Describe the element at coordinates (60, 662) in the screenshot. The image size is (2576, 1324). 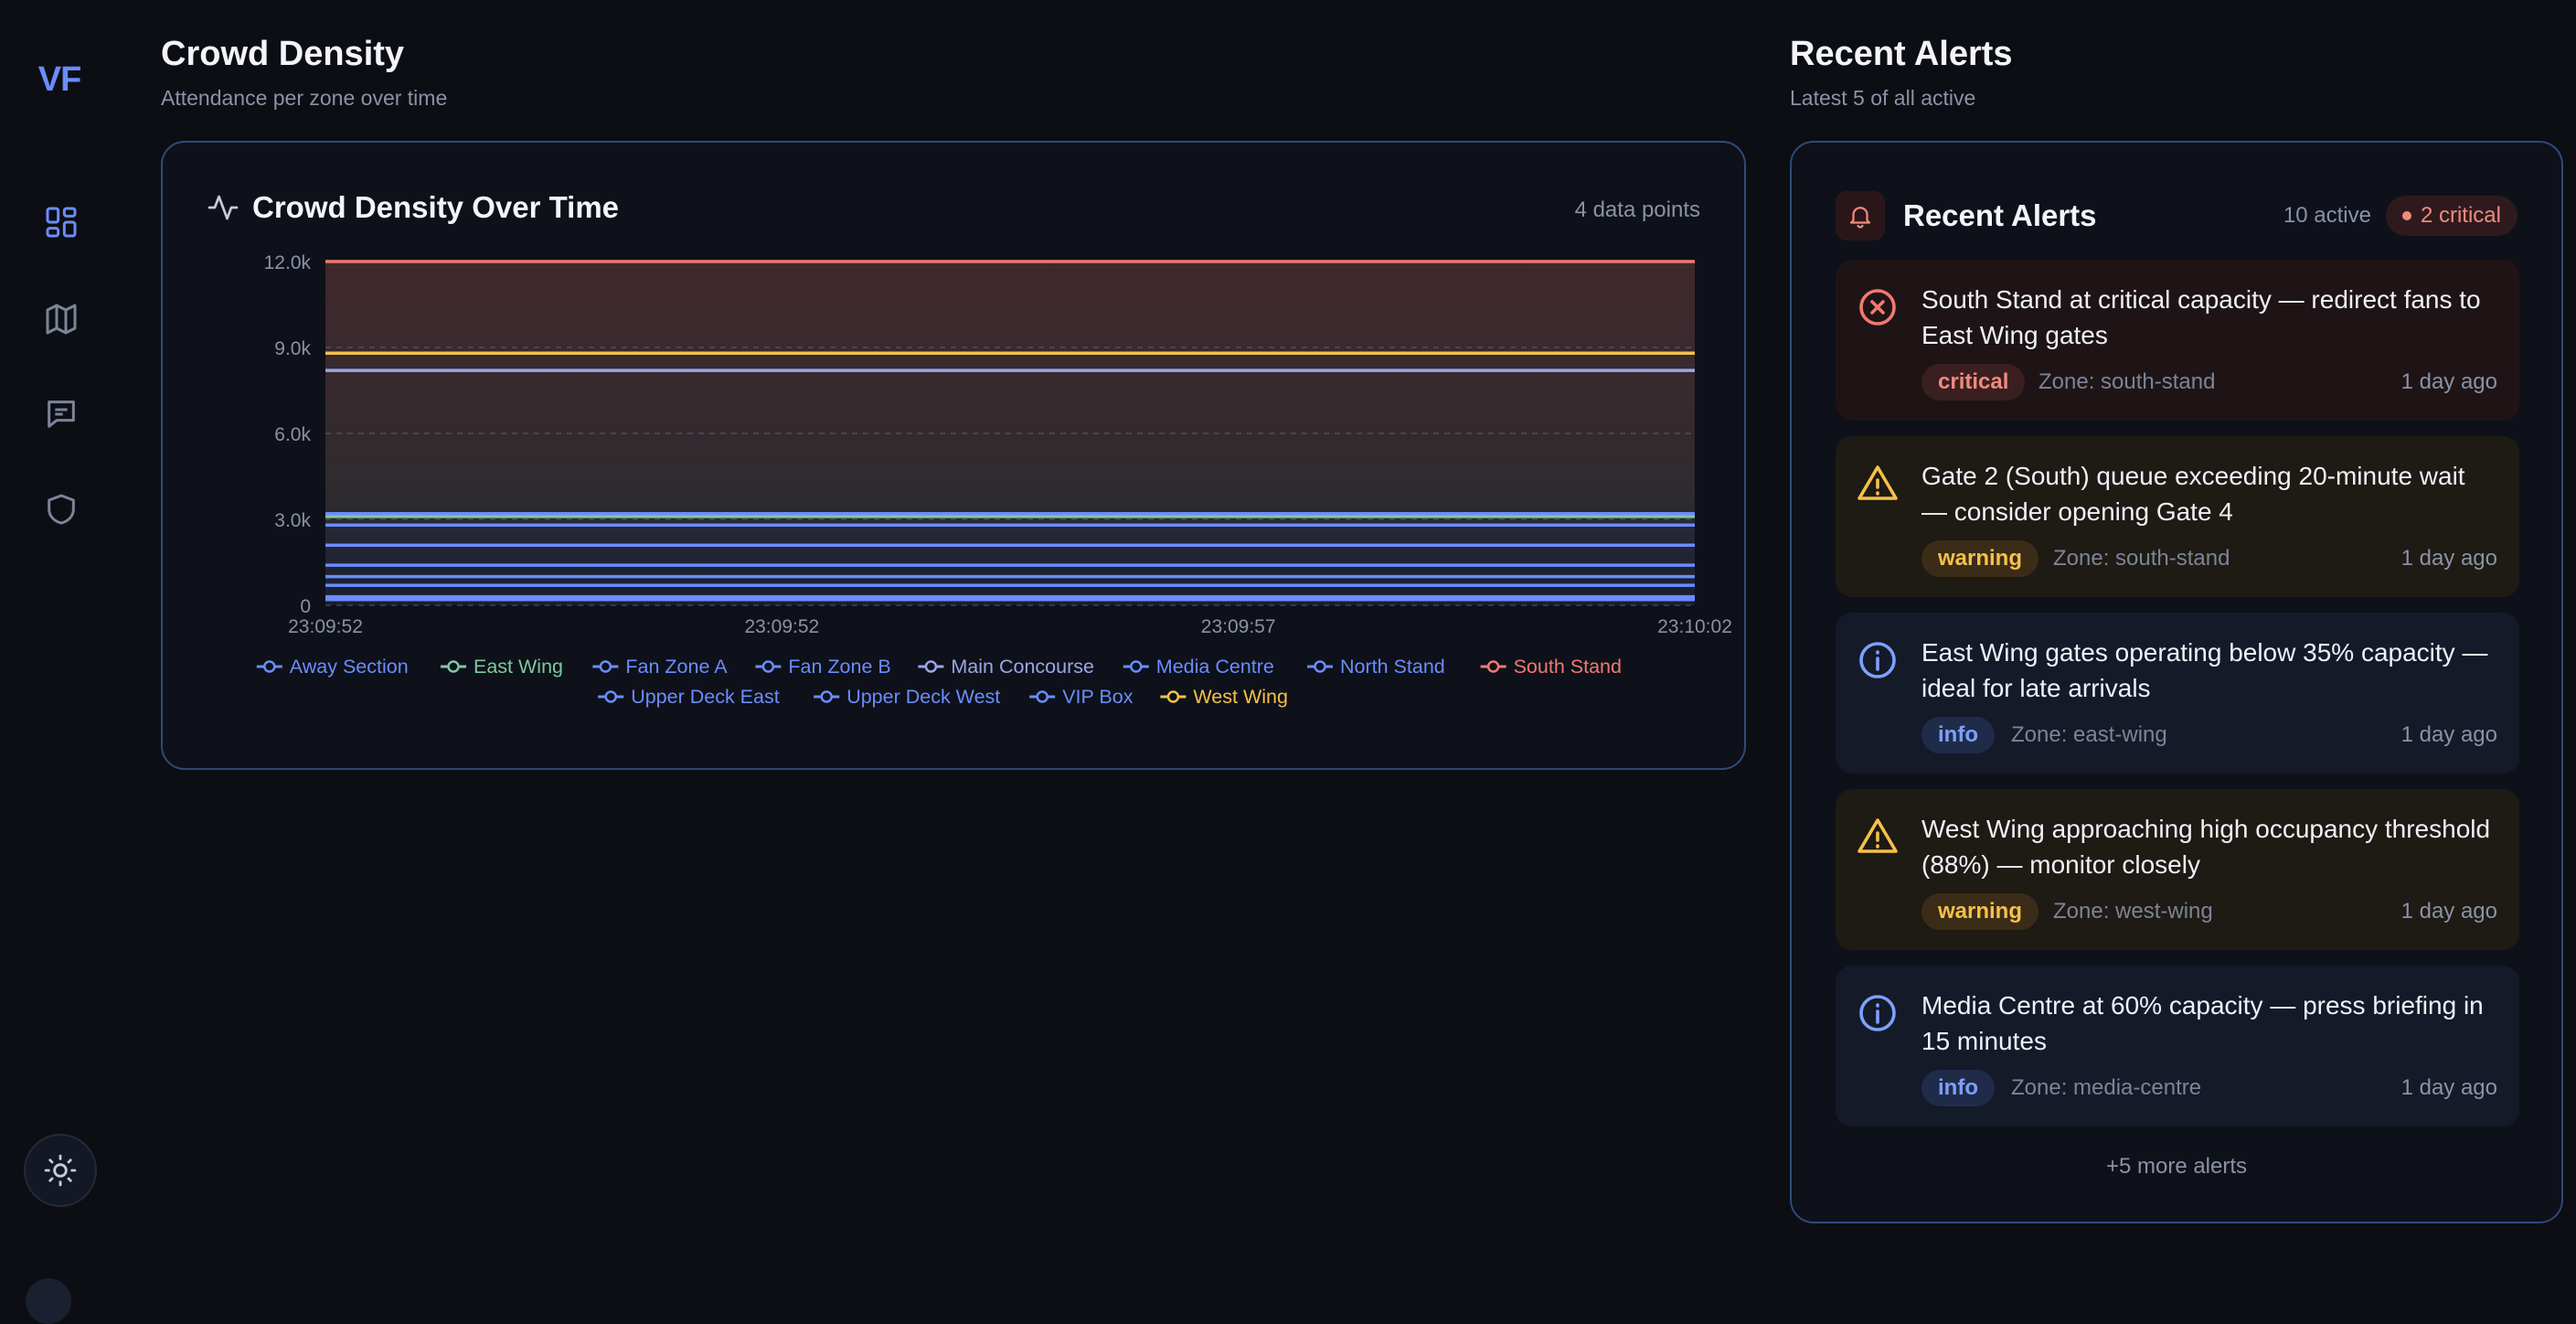
I see `sidebar: VF` at that location.